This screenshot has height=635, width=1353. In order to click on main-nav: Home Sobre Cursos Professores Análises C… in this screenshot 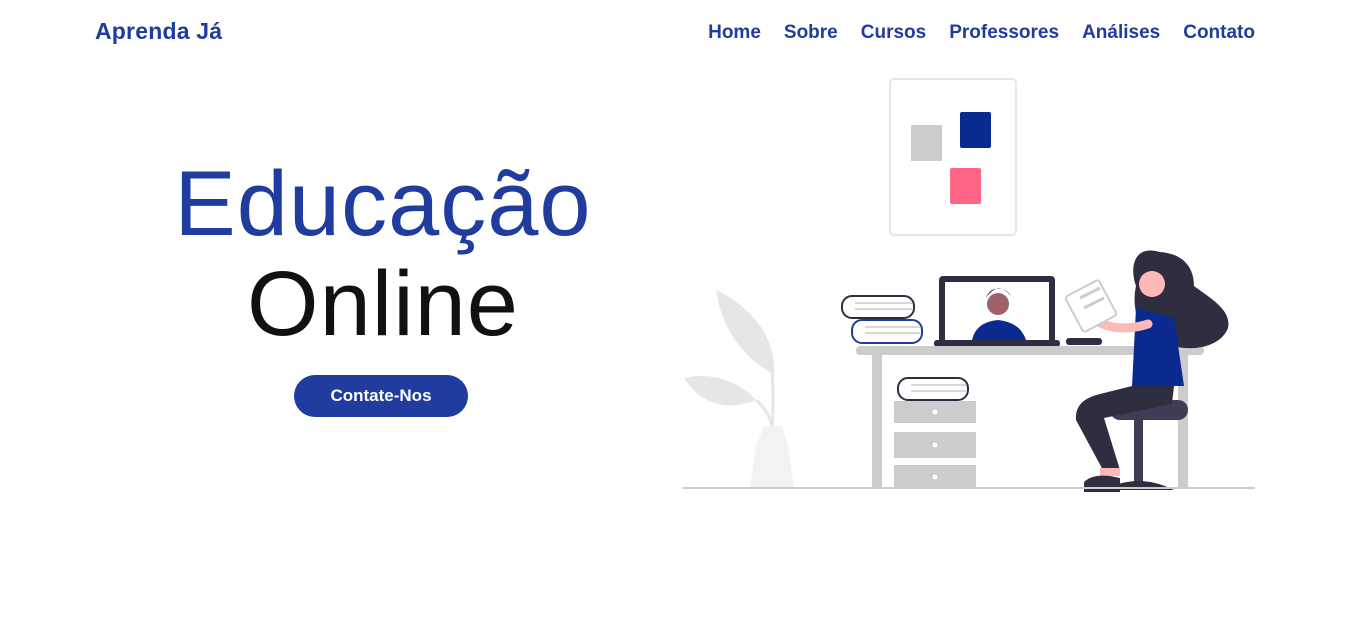, I will do `click(970, 33)`.